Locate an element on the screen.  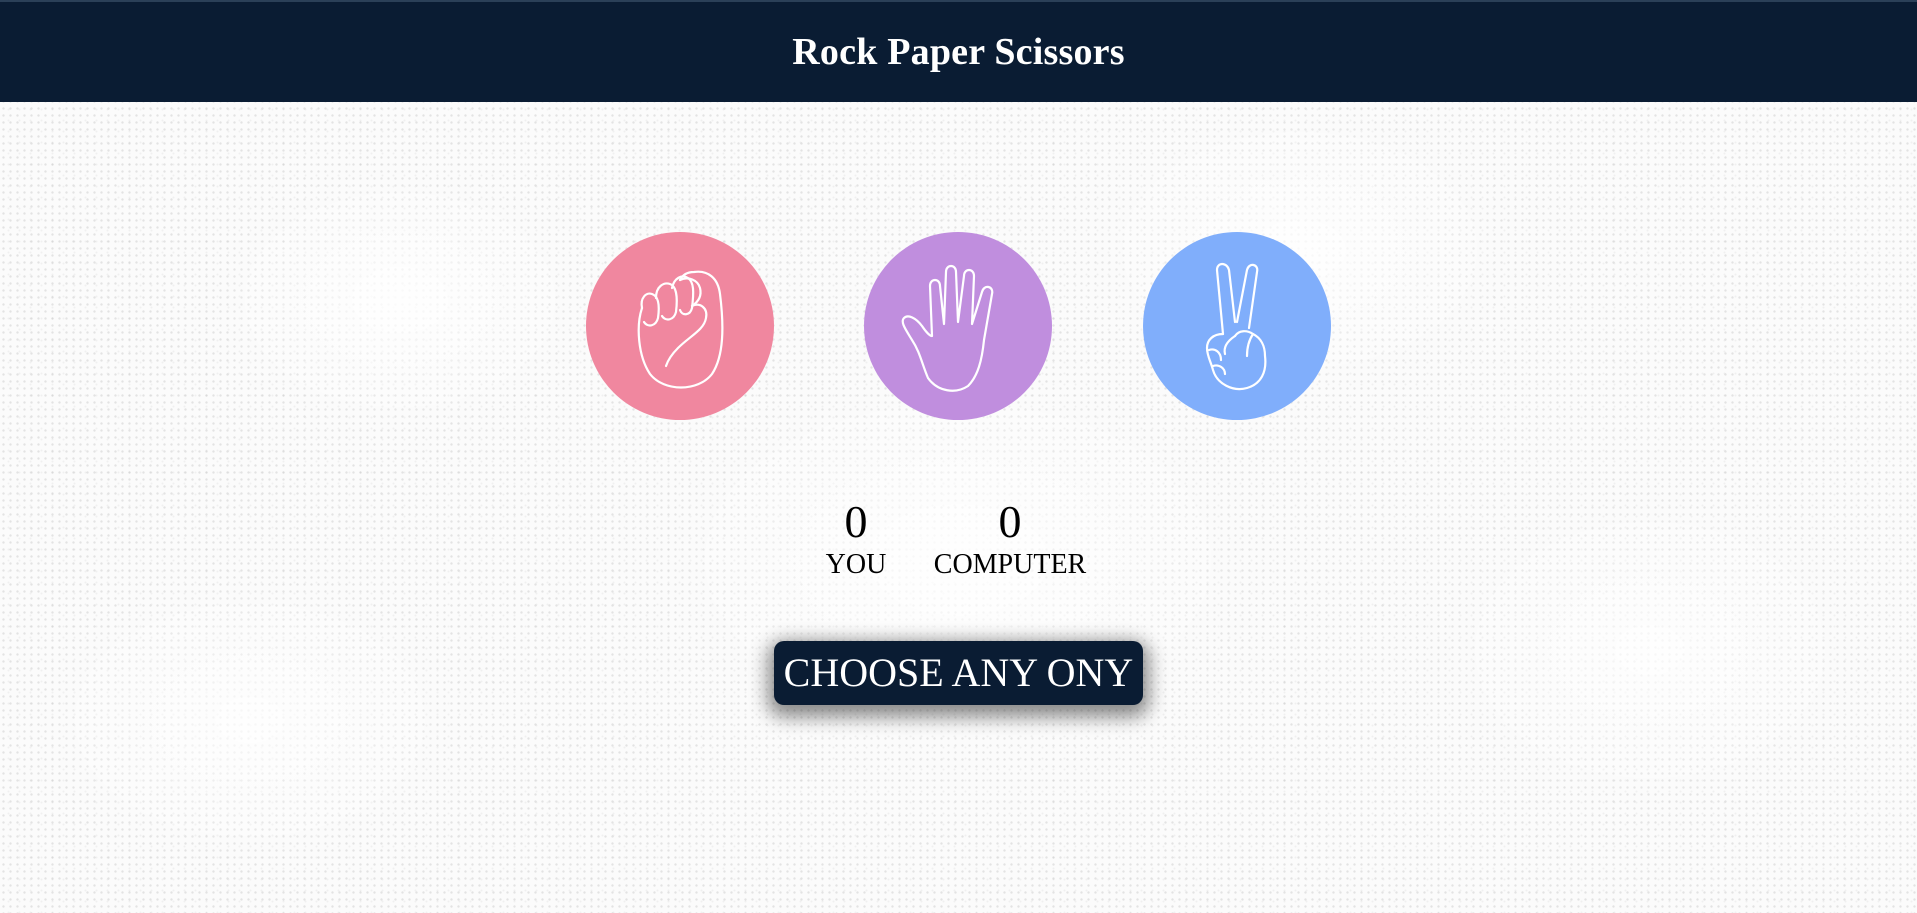
user-score: 0 YOU is located at coordinates (856, 539).